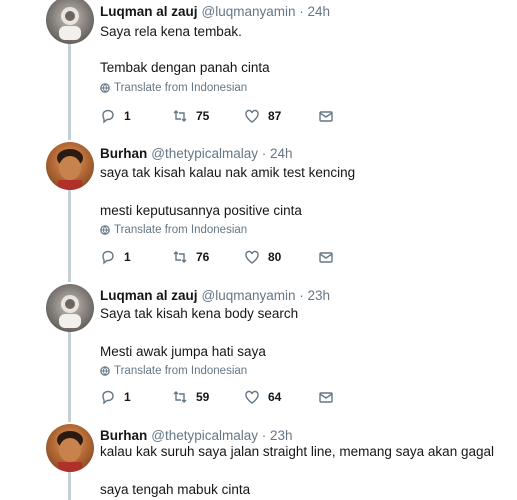  I want to click on like-count: 64, so click(275, 397).